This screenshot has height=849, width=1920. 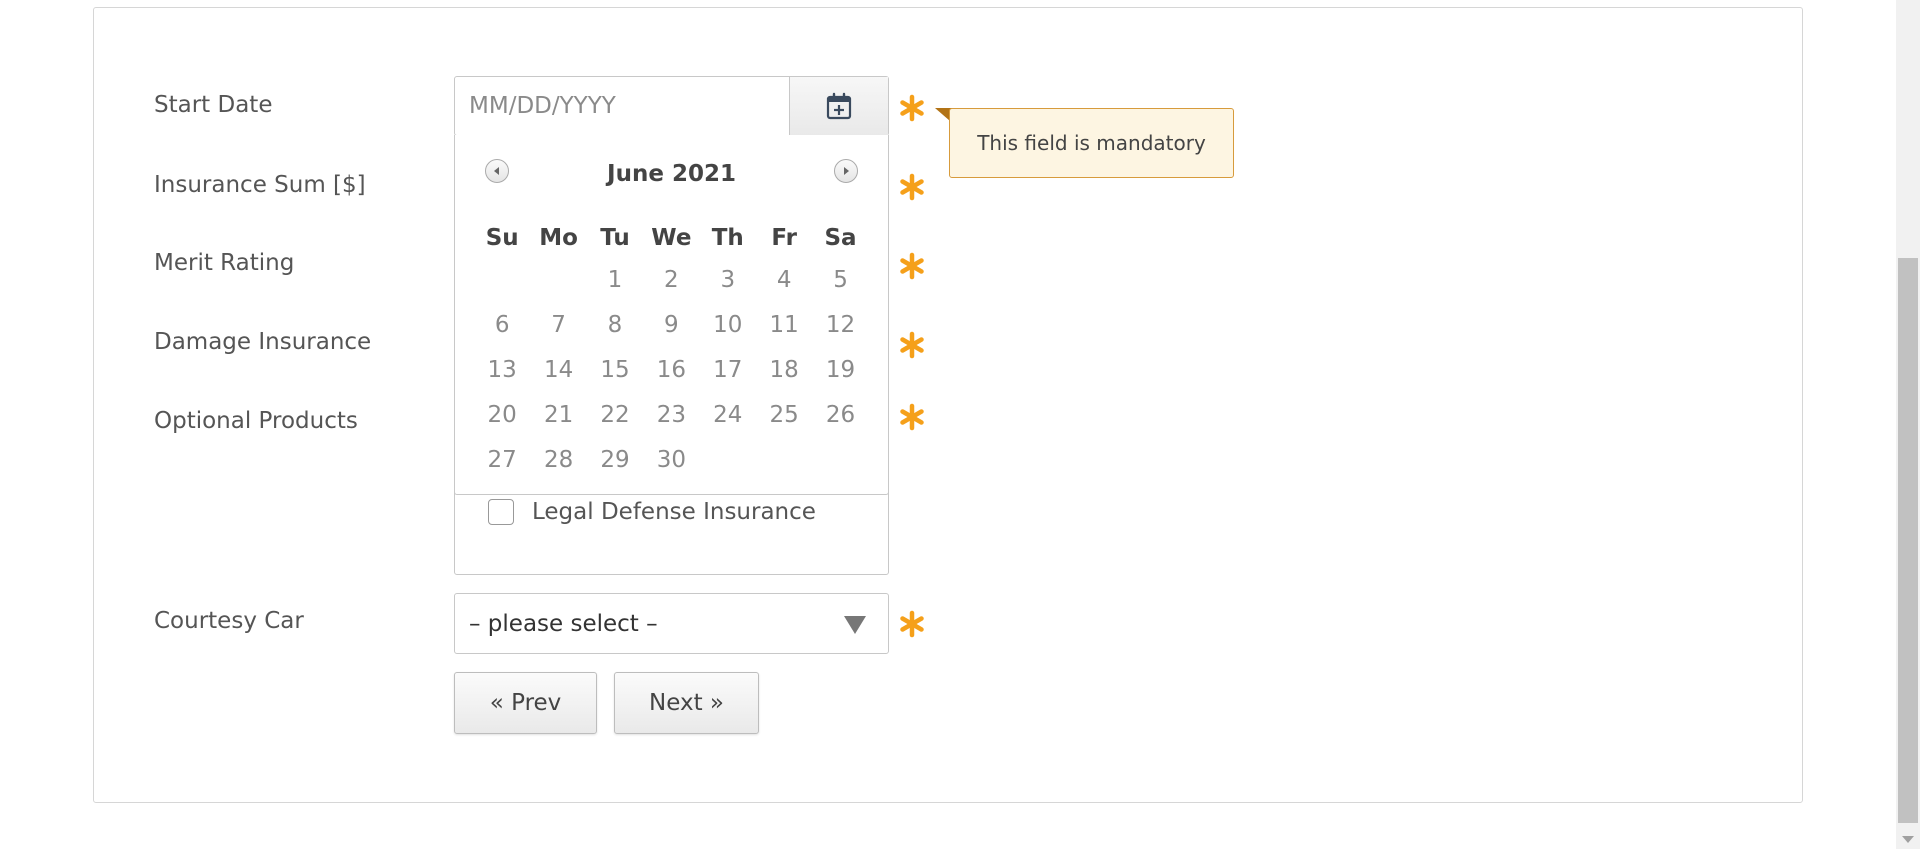 What do you see at coordinates (840, 415) in the screenshot?
I see `calendar-day: 26` at bounding box center [840, 415].